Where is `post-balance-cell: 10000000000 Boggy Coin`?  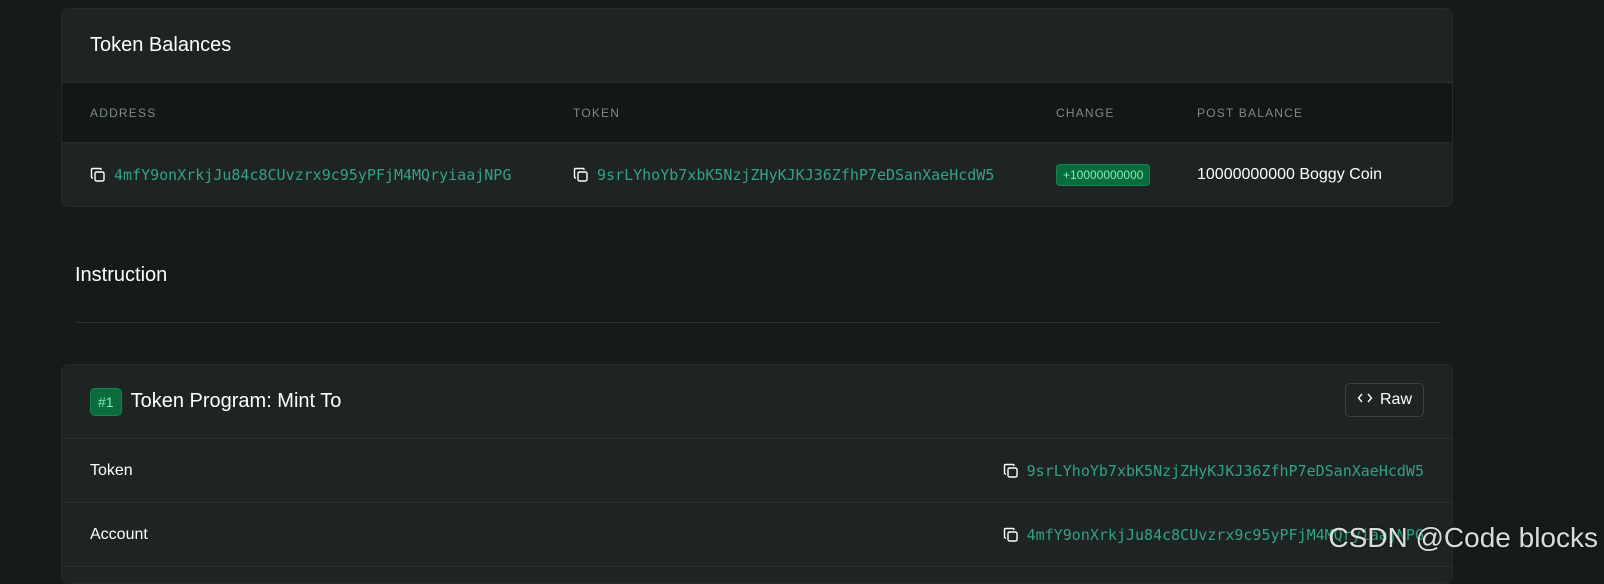
post-balance-cell: 10000000000 Boggy Coin is located at coordinates (1290, 174).